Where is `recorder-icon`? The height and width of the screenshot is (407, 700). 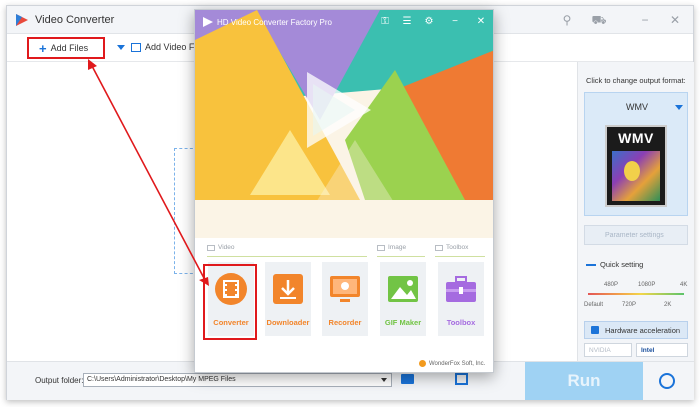
recorder-icon is located at coordinates (345, 289).